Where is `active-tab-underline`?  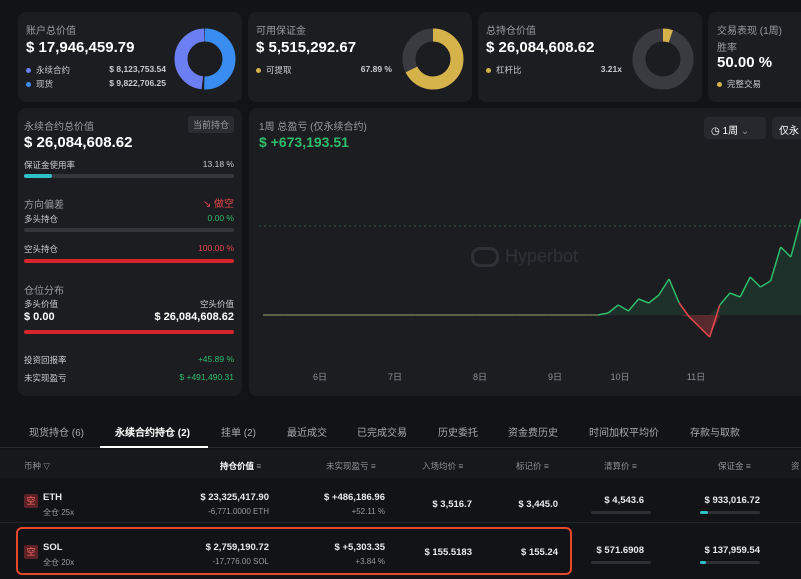 active-tab-underline is located at coordinates (154, 447).